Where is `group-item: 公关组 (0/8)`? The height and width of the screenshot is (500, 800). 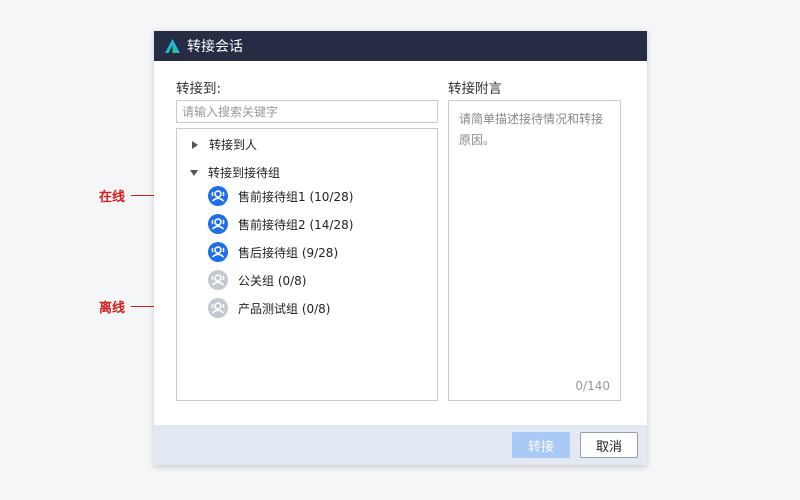
group-item: 公关组 (0/8) is located at coordinates (257, 280).